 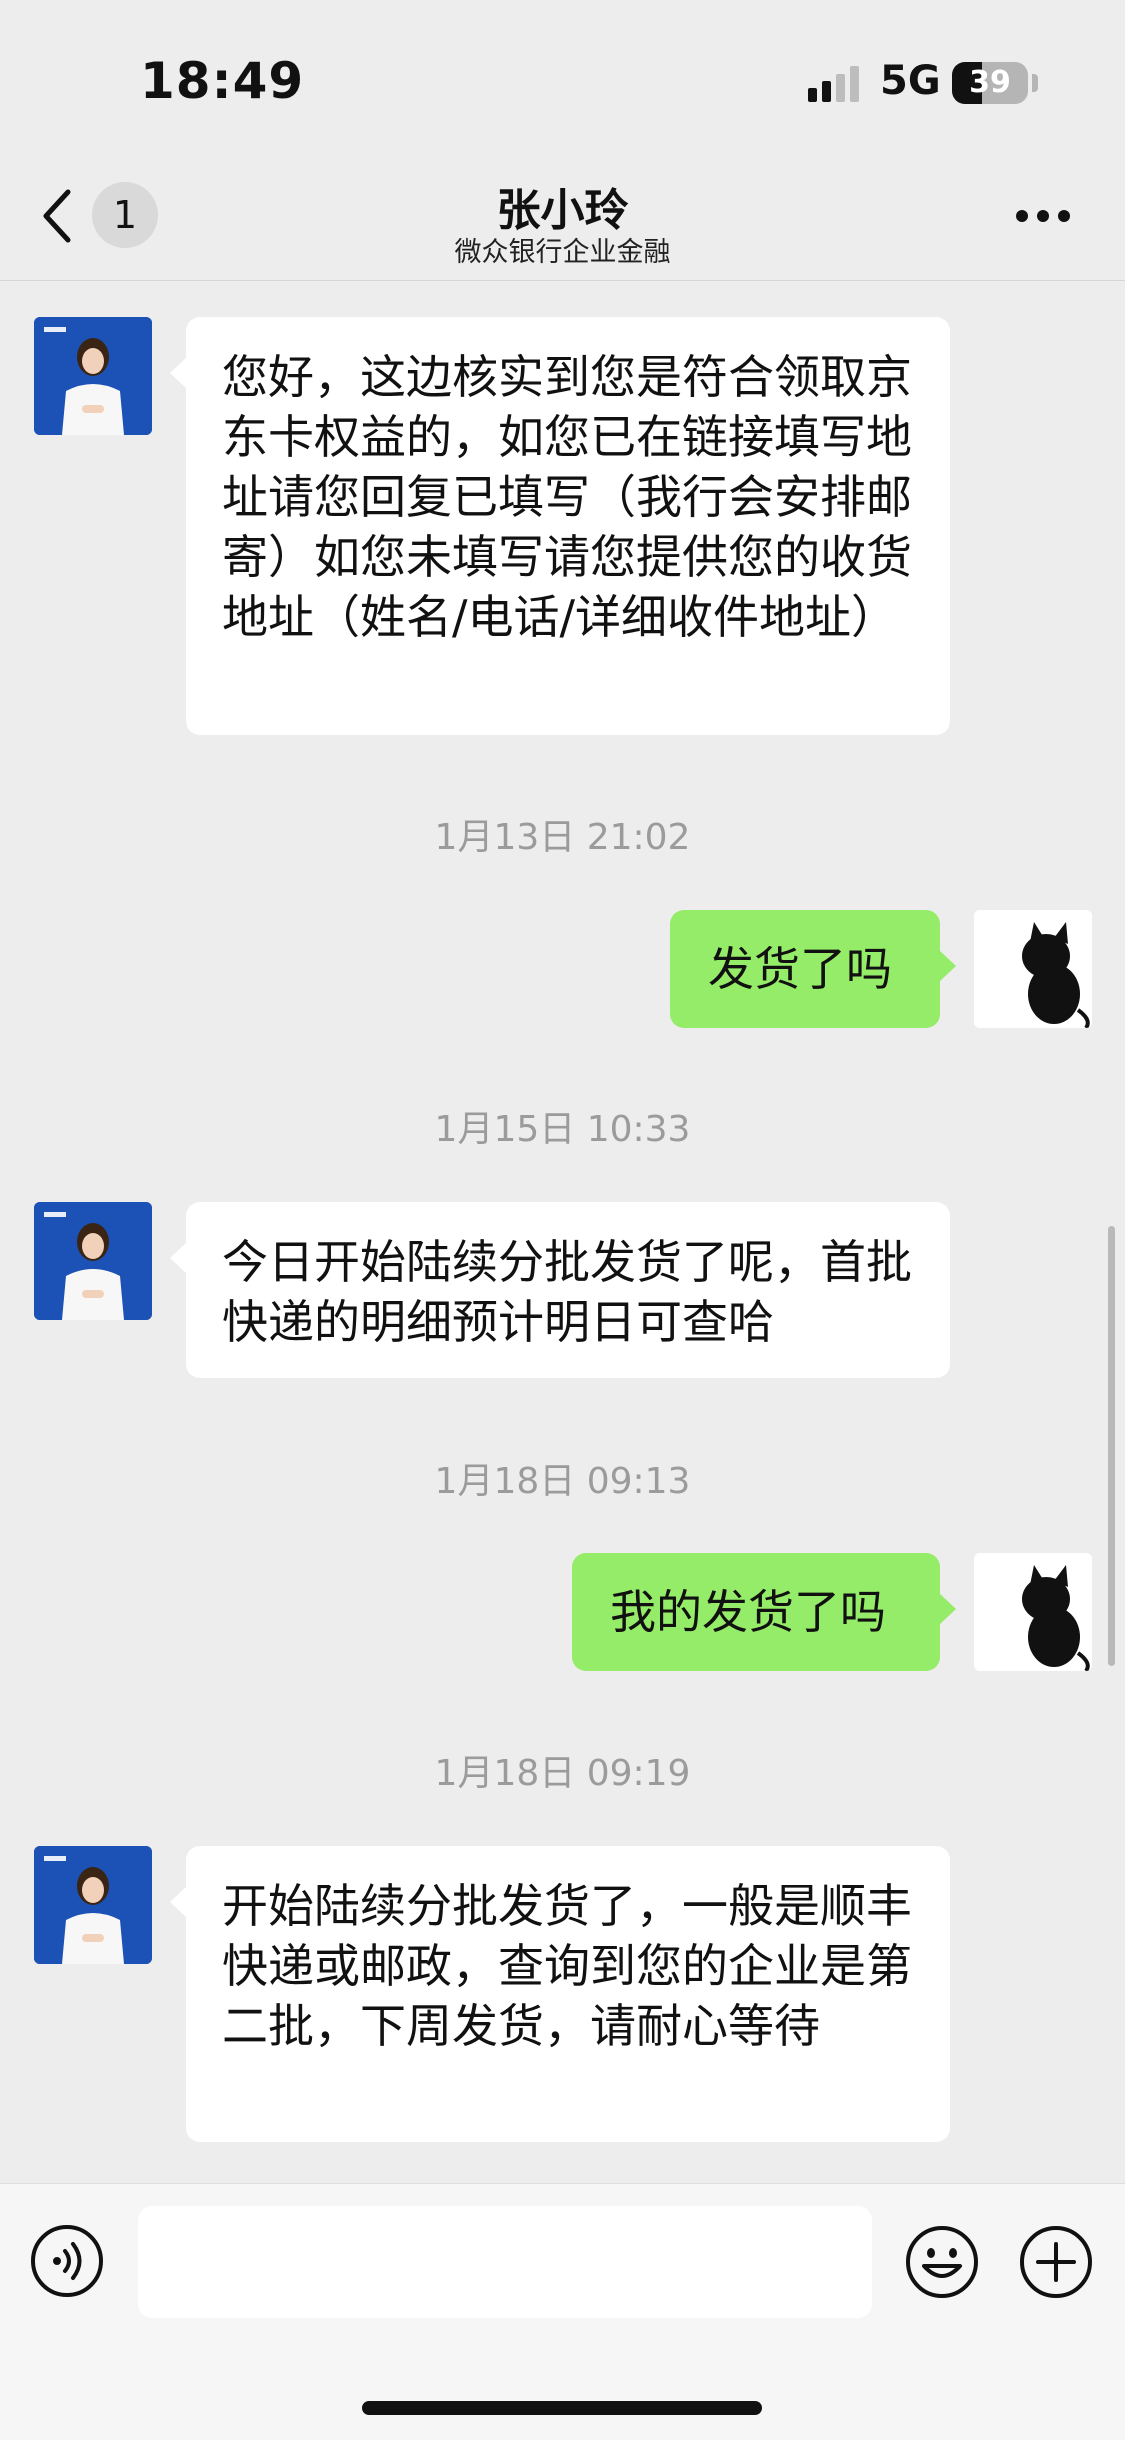 What do you see at coordinates (813, 969) in the screenshot?
I see `message-bubble-outgoing: 发货了吗` at bounding box center [813, 969].